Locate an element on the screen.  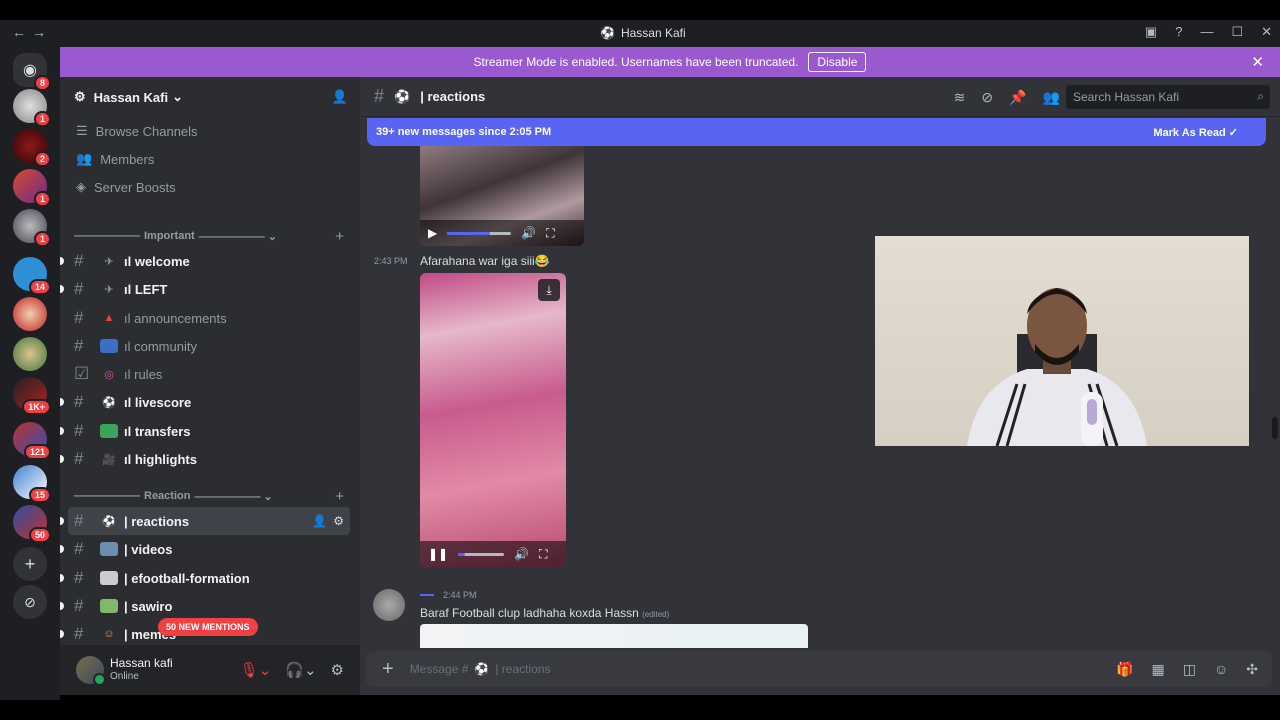
channel-livescore: # ⚽ ıl livescore is located at coordinates (205, 402).